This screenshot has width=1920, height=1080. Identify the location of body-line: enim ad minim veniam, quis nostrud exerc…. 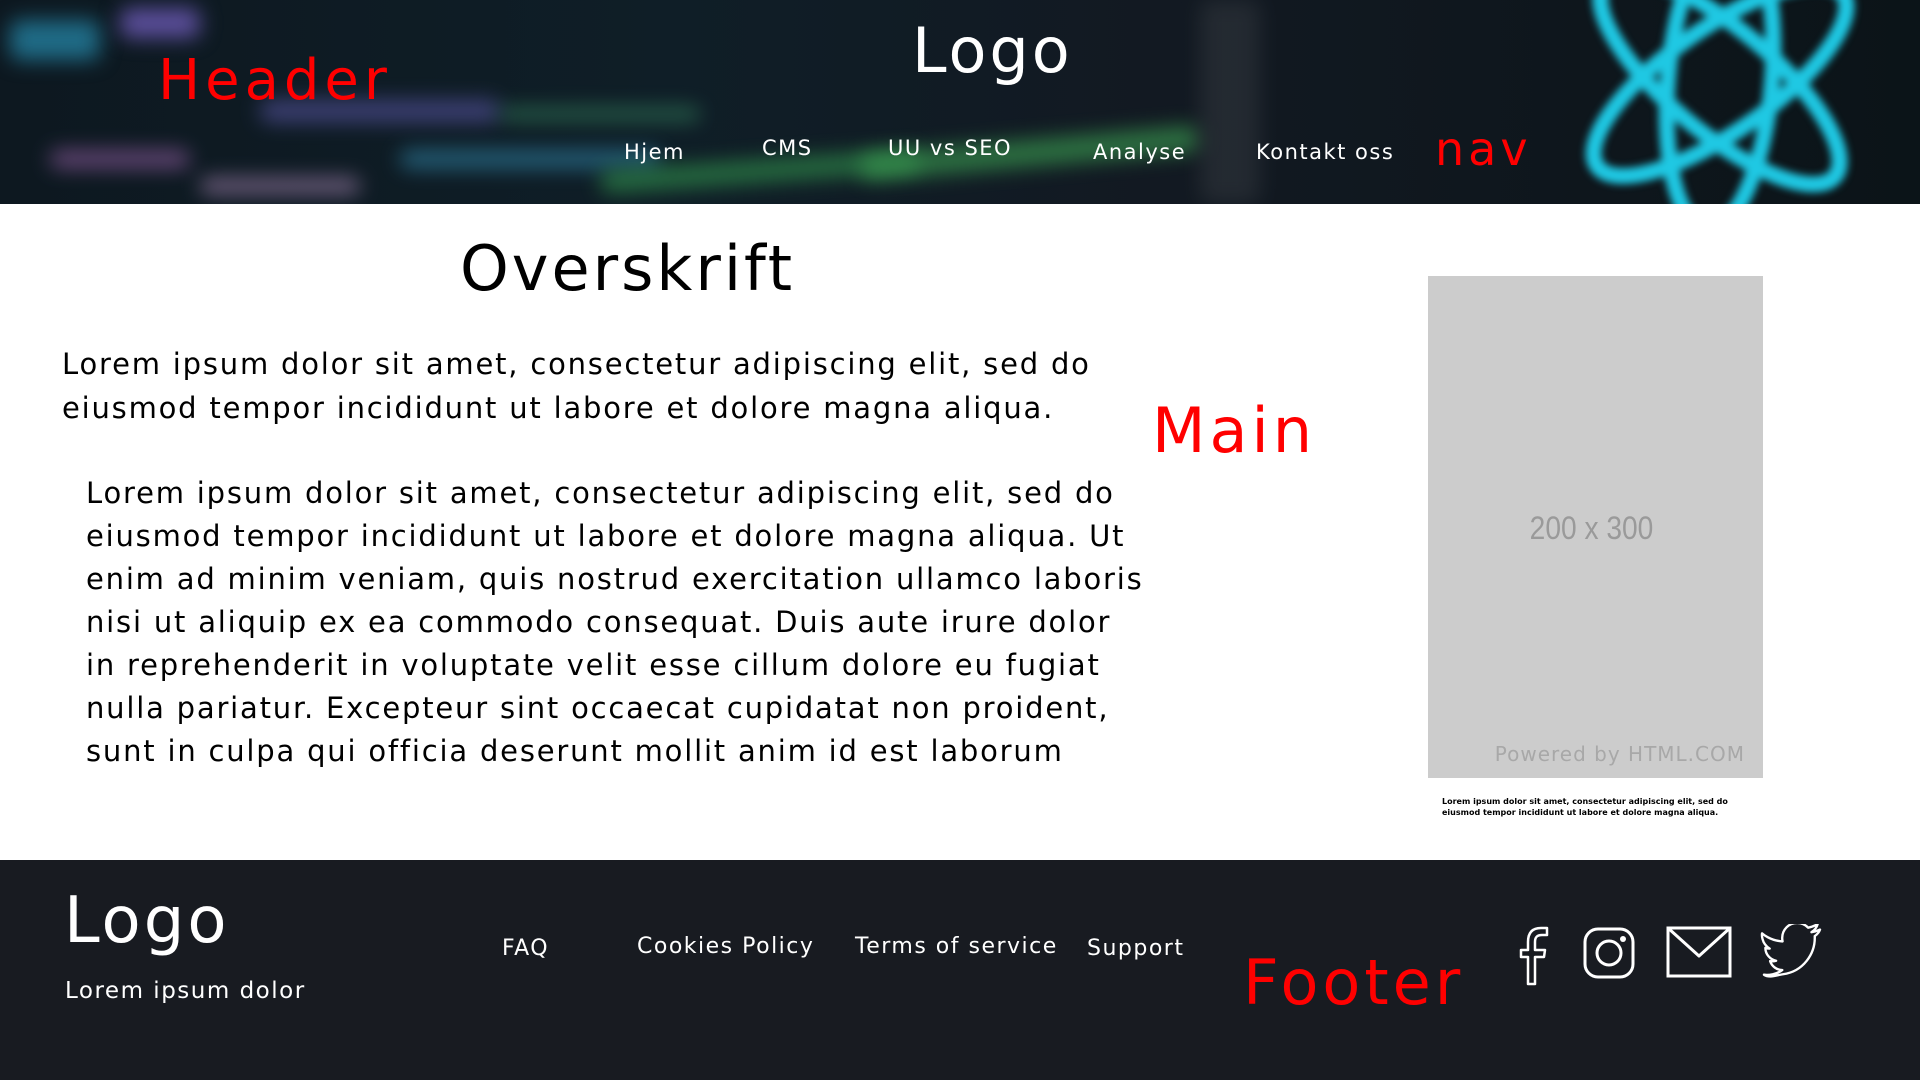
(615, 579).